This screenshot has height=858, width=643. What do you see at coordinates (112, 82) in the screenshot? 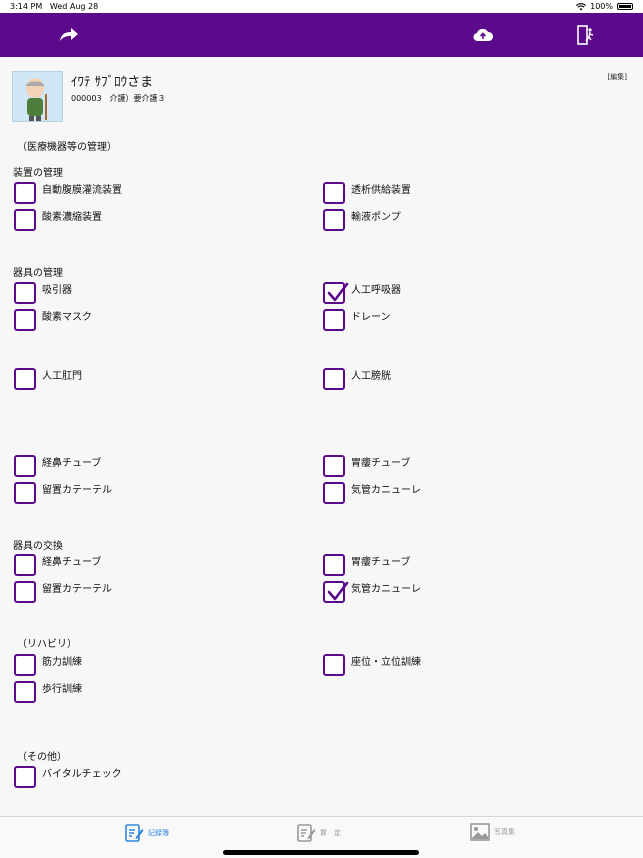
I see `patient-name: ｲﾜﾃ ｻﾌﾞﾛｳさま` at bounding box center [112, 82].